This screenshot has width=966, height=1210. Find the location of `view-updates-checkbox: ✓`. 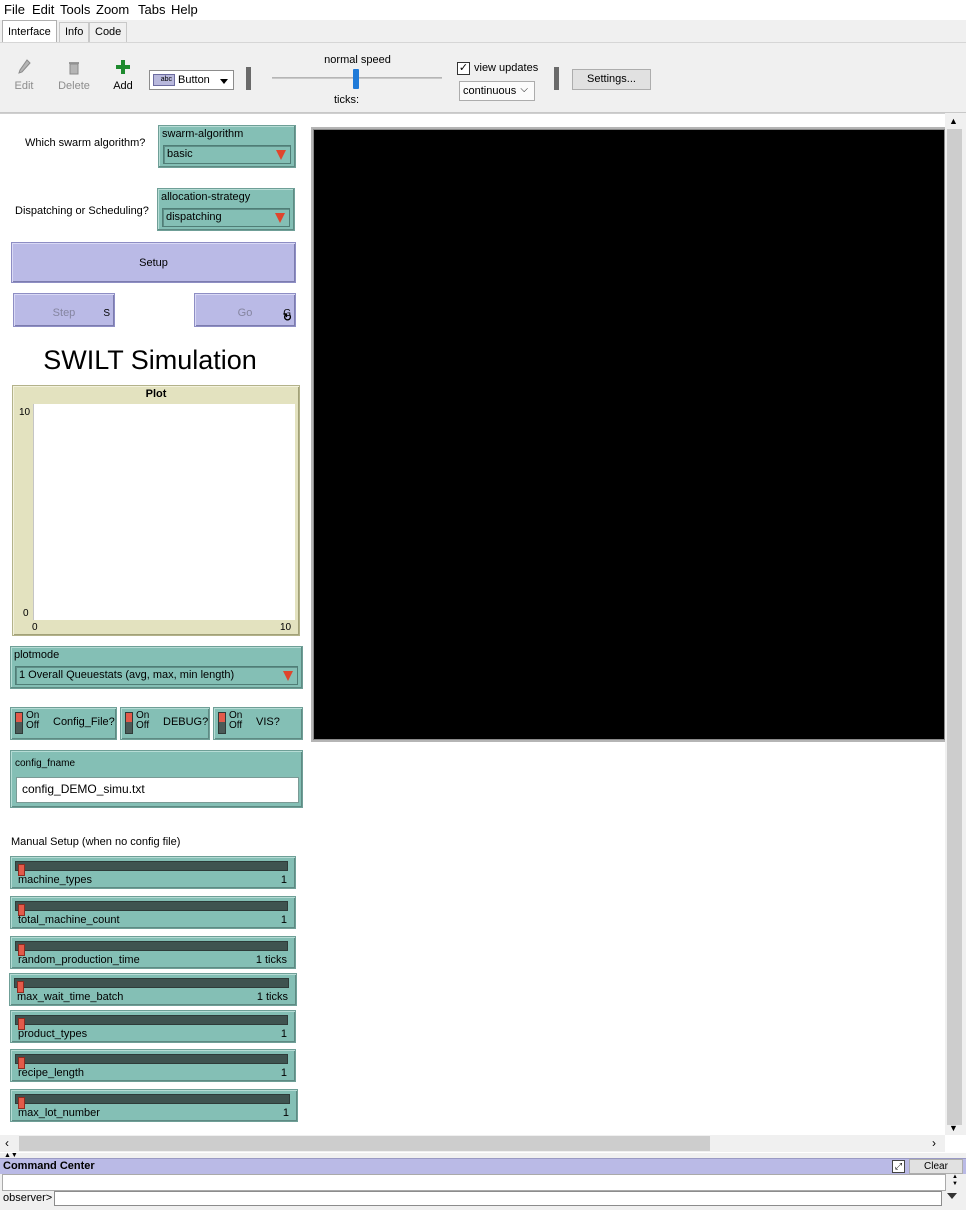

view-updates-checkbox: ✓ is located at coordinates (463, 68).